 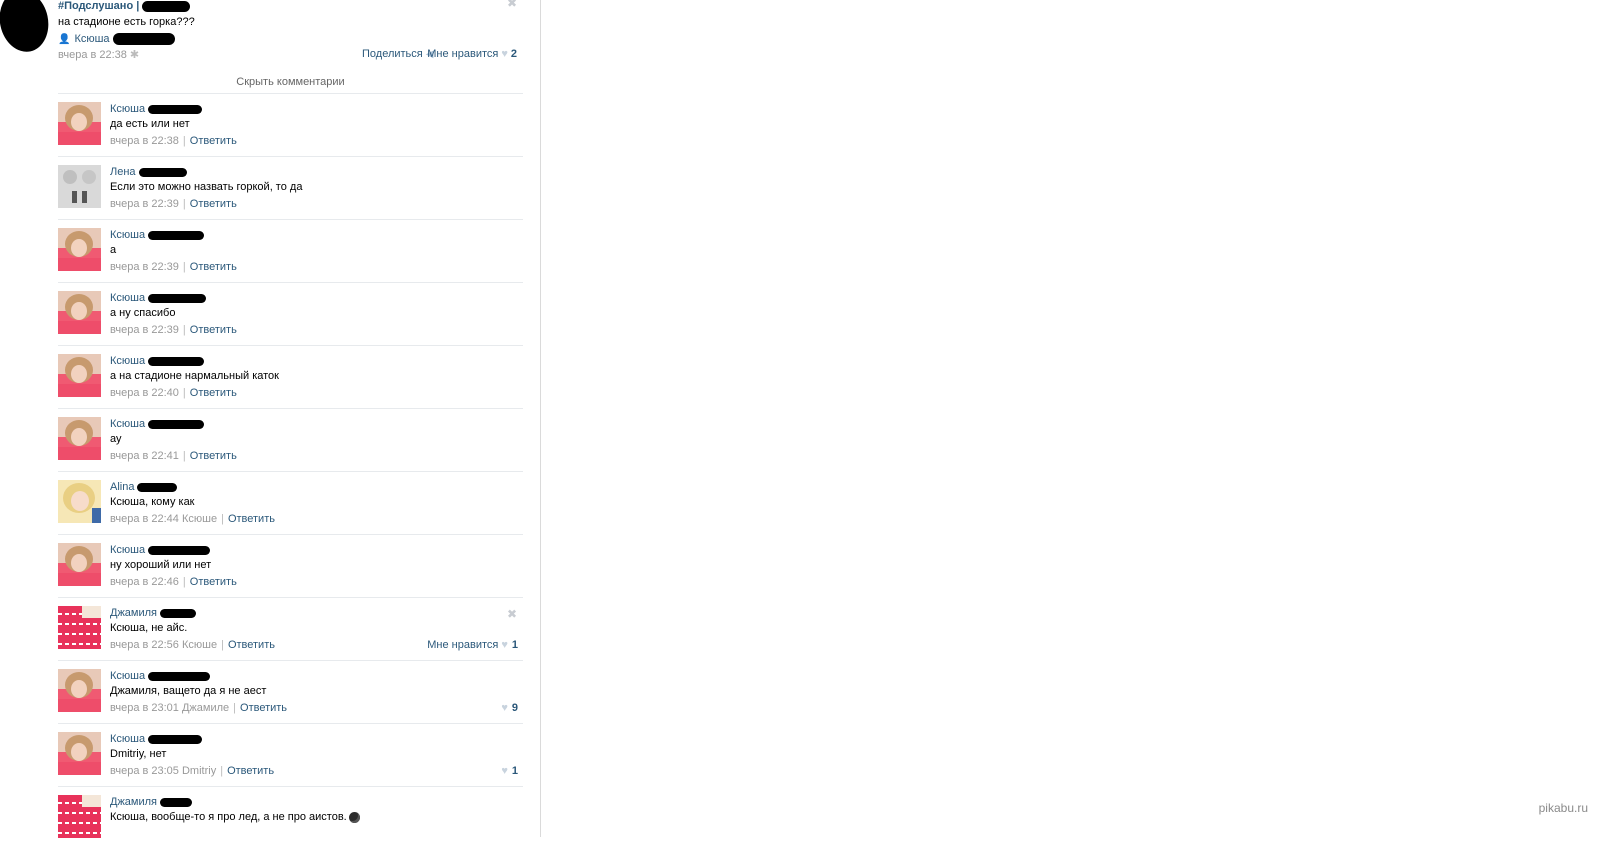 What do you see at coordinates (144, 456) in the screenshot?
I see `comment-timestamp: вчера в 22:41` at bounding box center [144, 456].